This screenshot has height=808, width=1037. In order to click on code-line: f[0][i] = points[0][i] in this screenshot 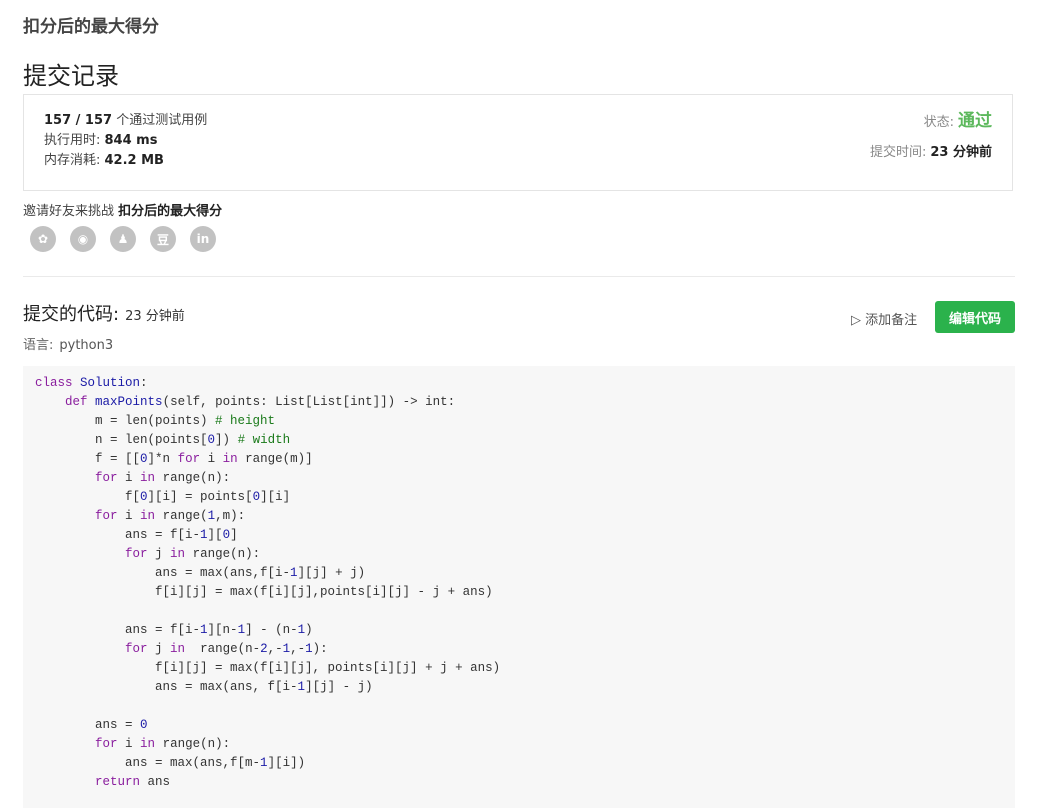, I will do `click(163, 497)`.